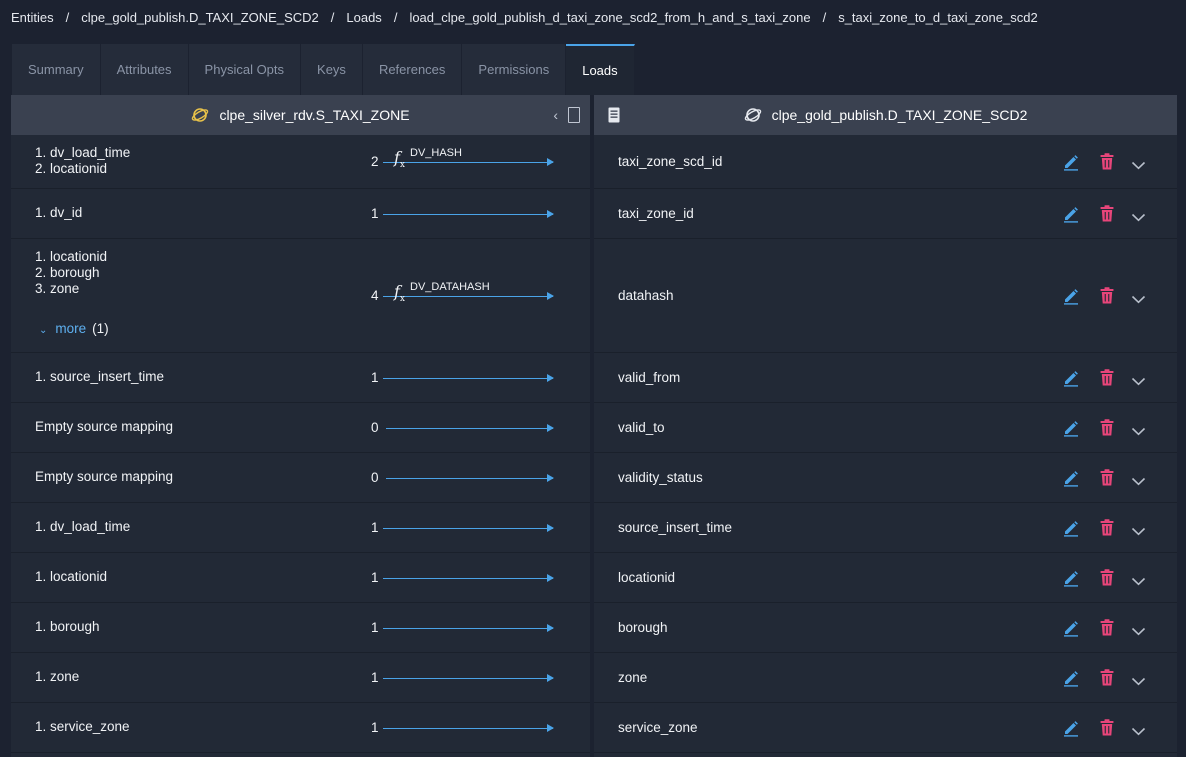 Image resolution: width=1186 pixels, height=757 pixels. I want to click on chevron-left-icon: ‹, so click(555, 115).